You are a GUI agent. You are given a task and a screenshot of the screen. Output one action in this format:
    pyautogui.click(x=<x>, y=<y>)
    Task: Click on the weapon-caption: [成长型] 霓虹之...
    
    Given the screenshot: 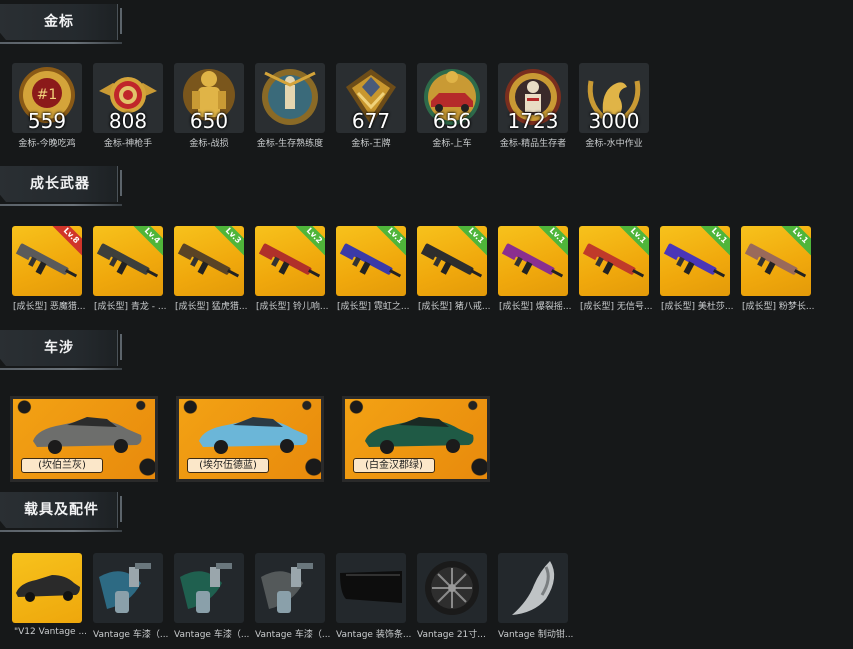 What is the action you would take?
    pyautogui.click(x=373, y=307)
    